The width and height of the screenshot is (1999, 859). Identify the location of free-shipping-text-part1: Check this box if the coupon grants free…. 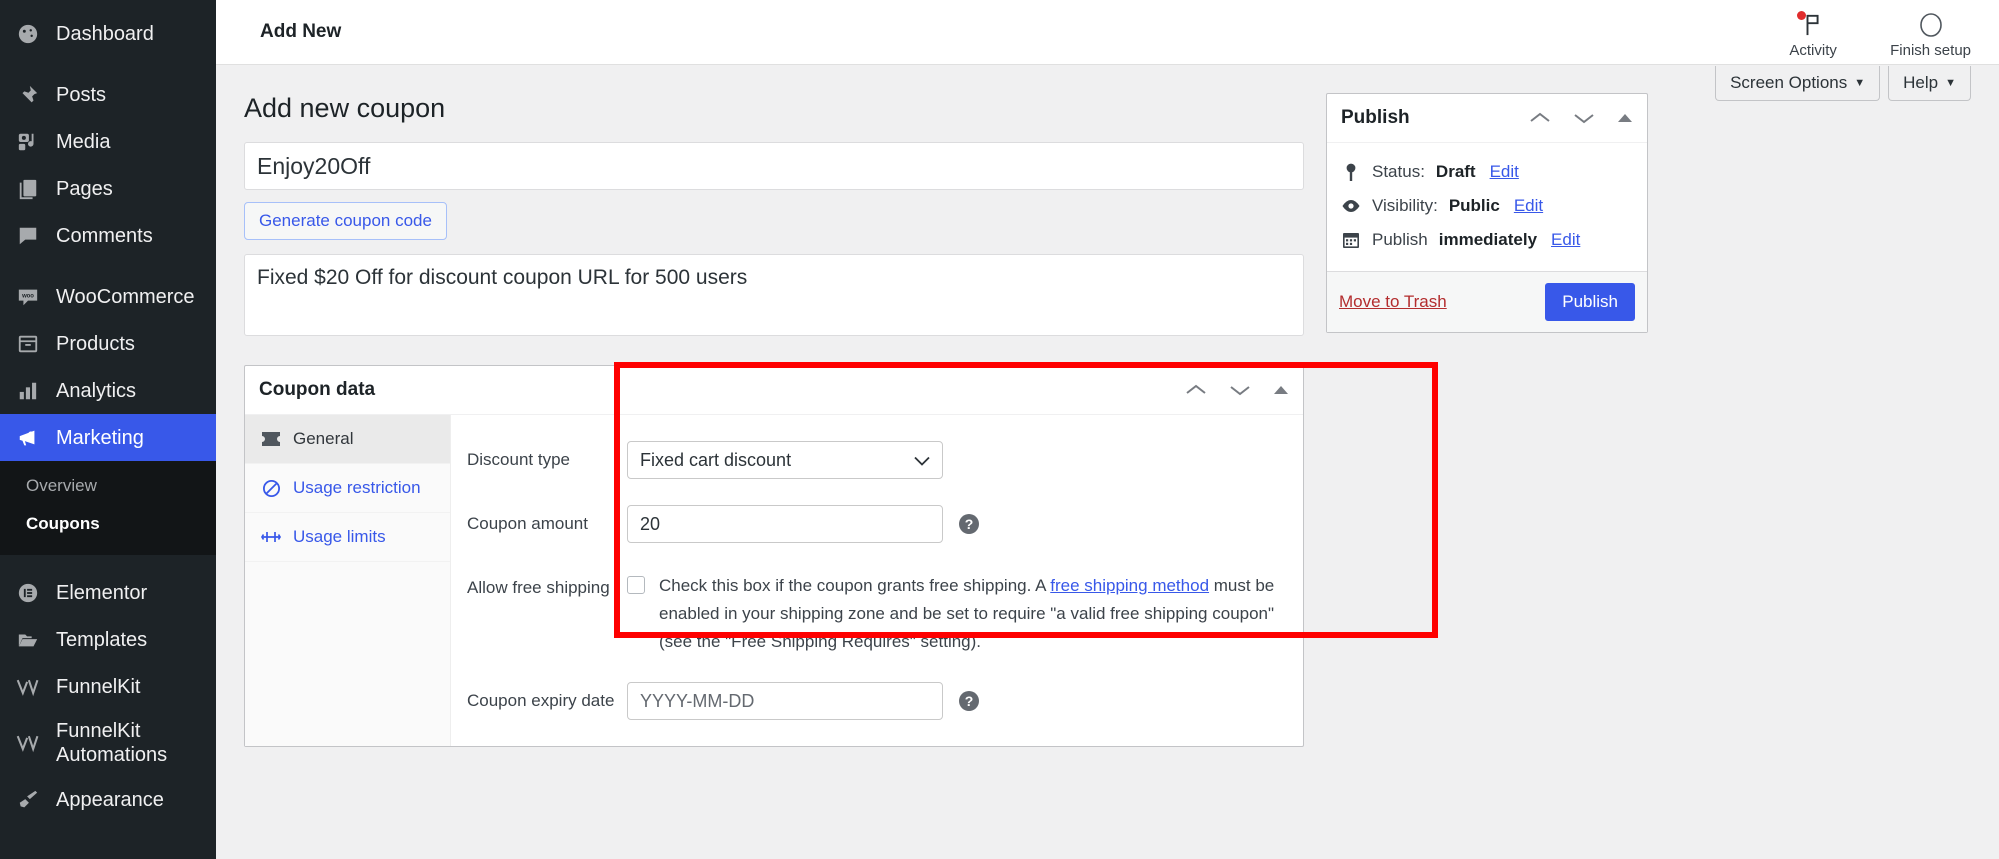
(855, 585).